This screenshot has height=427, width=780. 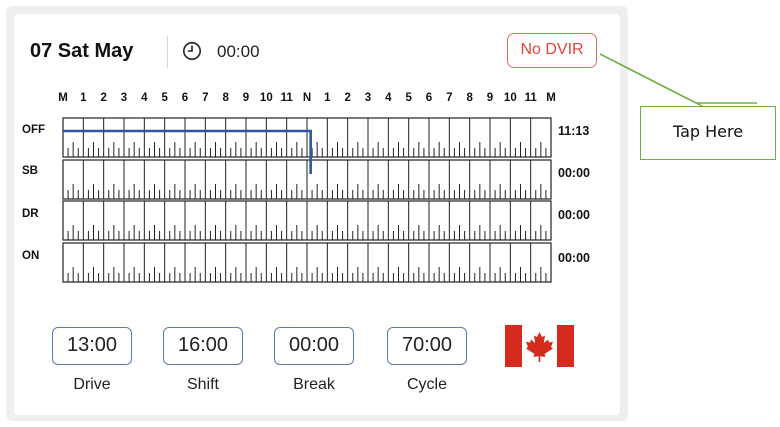 What do you see at coordinates (202, 384) in the screenshot?
I see `shift-label: Shift` at bounding box center [202, 384].